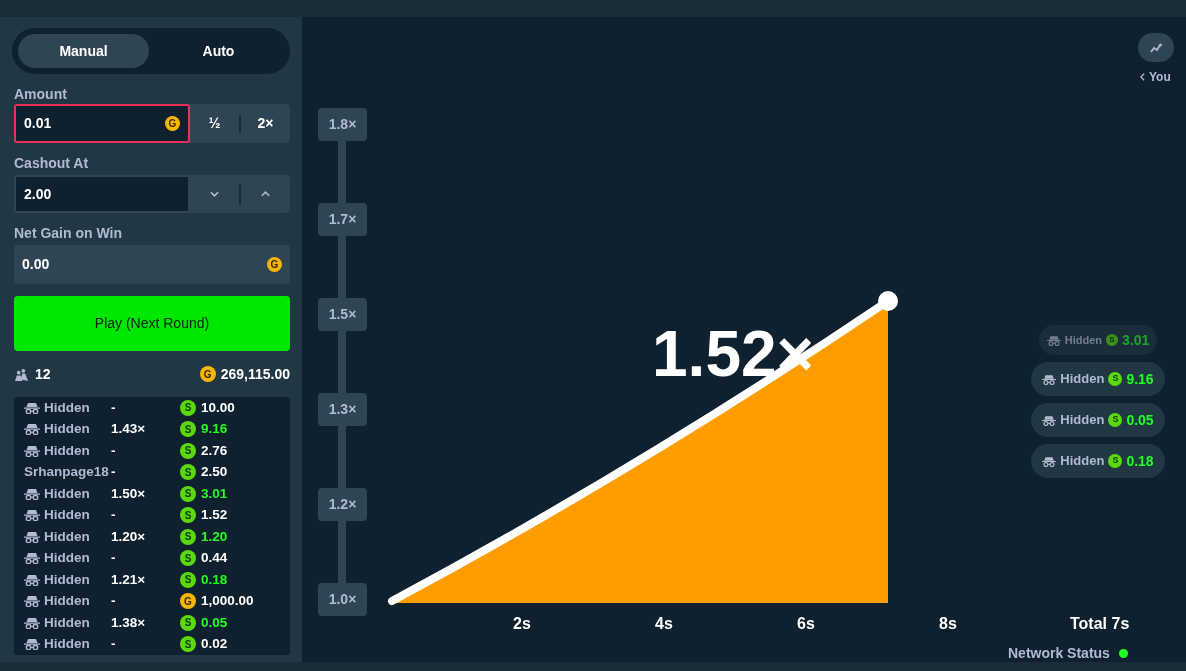 The image size is (1186, 671). Describe the element at coordinates (218, 407) in the screenshot. I see `bet-amount: 10.00` at that location.